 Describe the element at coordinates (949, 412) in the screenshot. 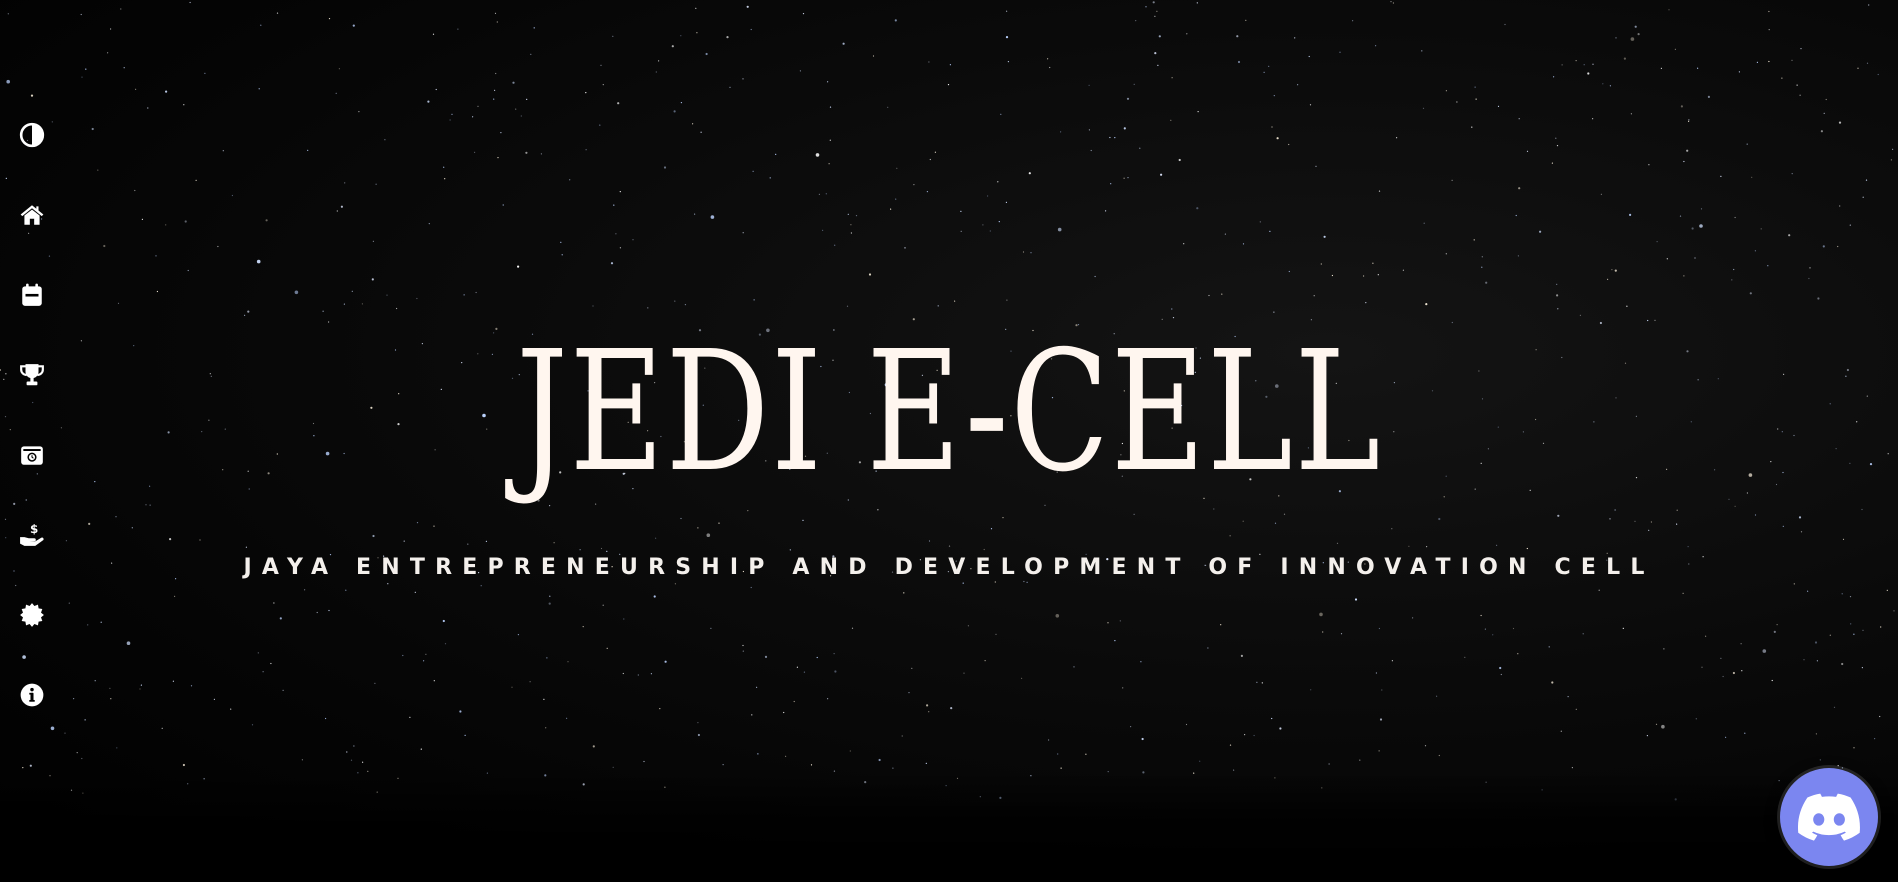

I see `hero-title: JEDI E-CELL` at that location.